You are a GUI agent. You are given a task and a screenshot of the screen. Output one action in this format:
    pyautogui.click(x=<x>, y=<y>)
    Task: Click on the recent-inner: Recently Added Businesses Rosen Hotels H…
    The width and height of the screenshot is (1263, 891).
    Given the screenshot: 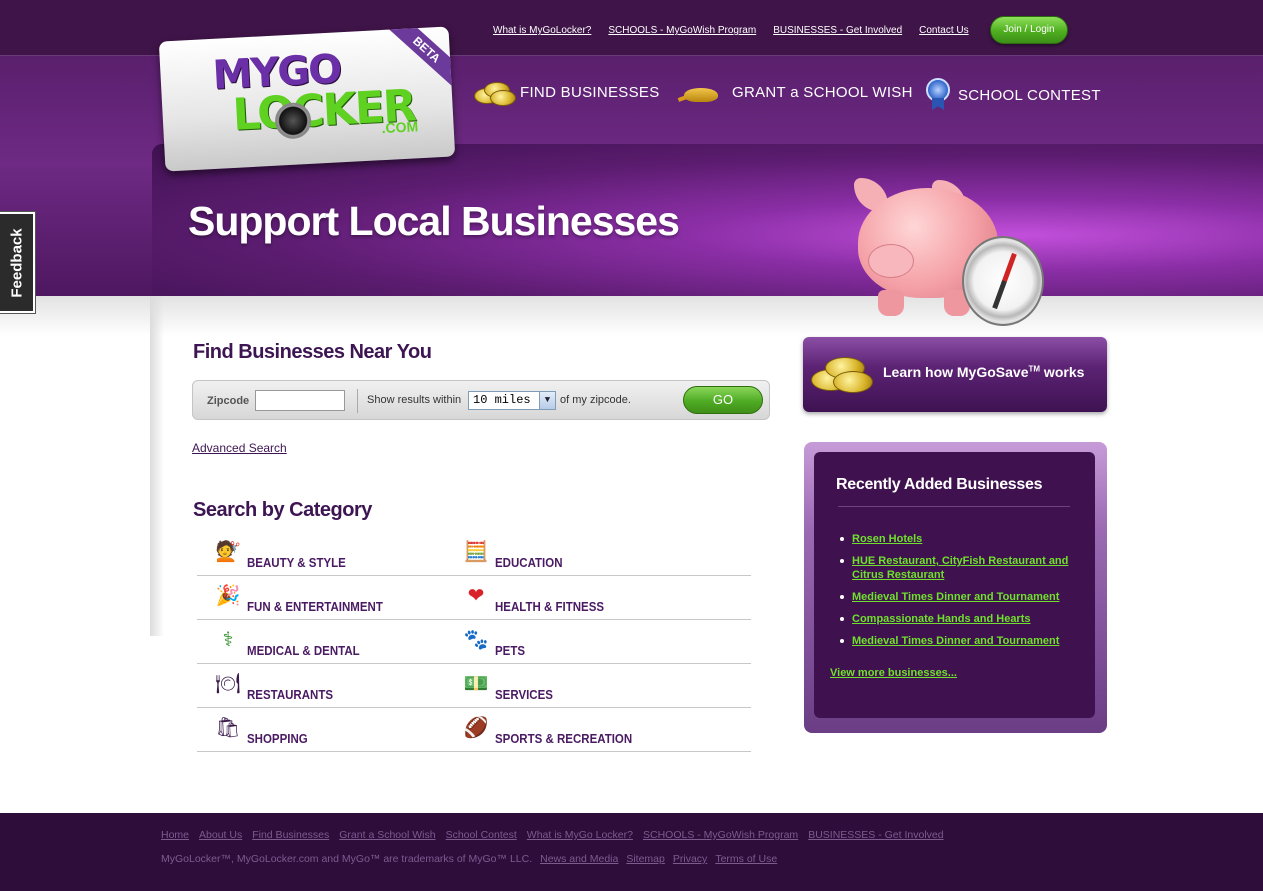 What is the action you would take?
    pyautogui.click(x=954, y=585)
    